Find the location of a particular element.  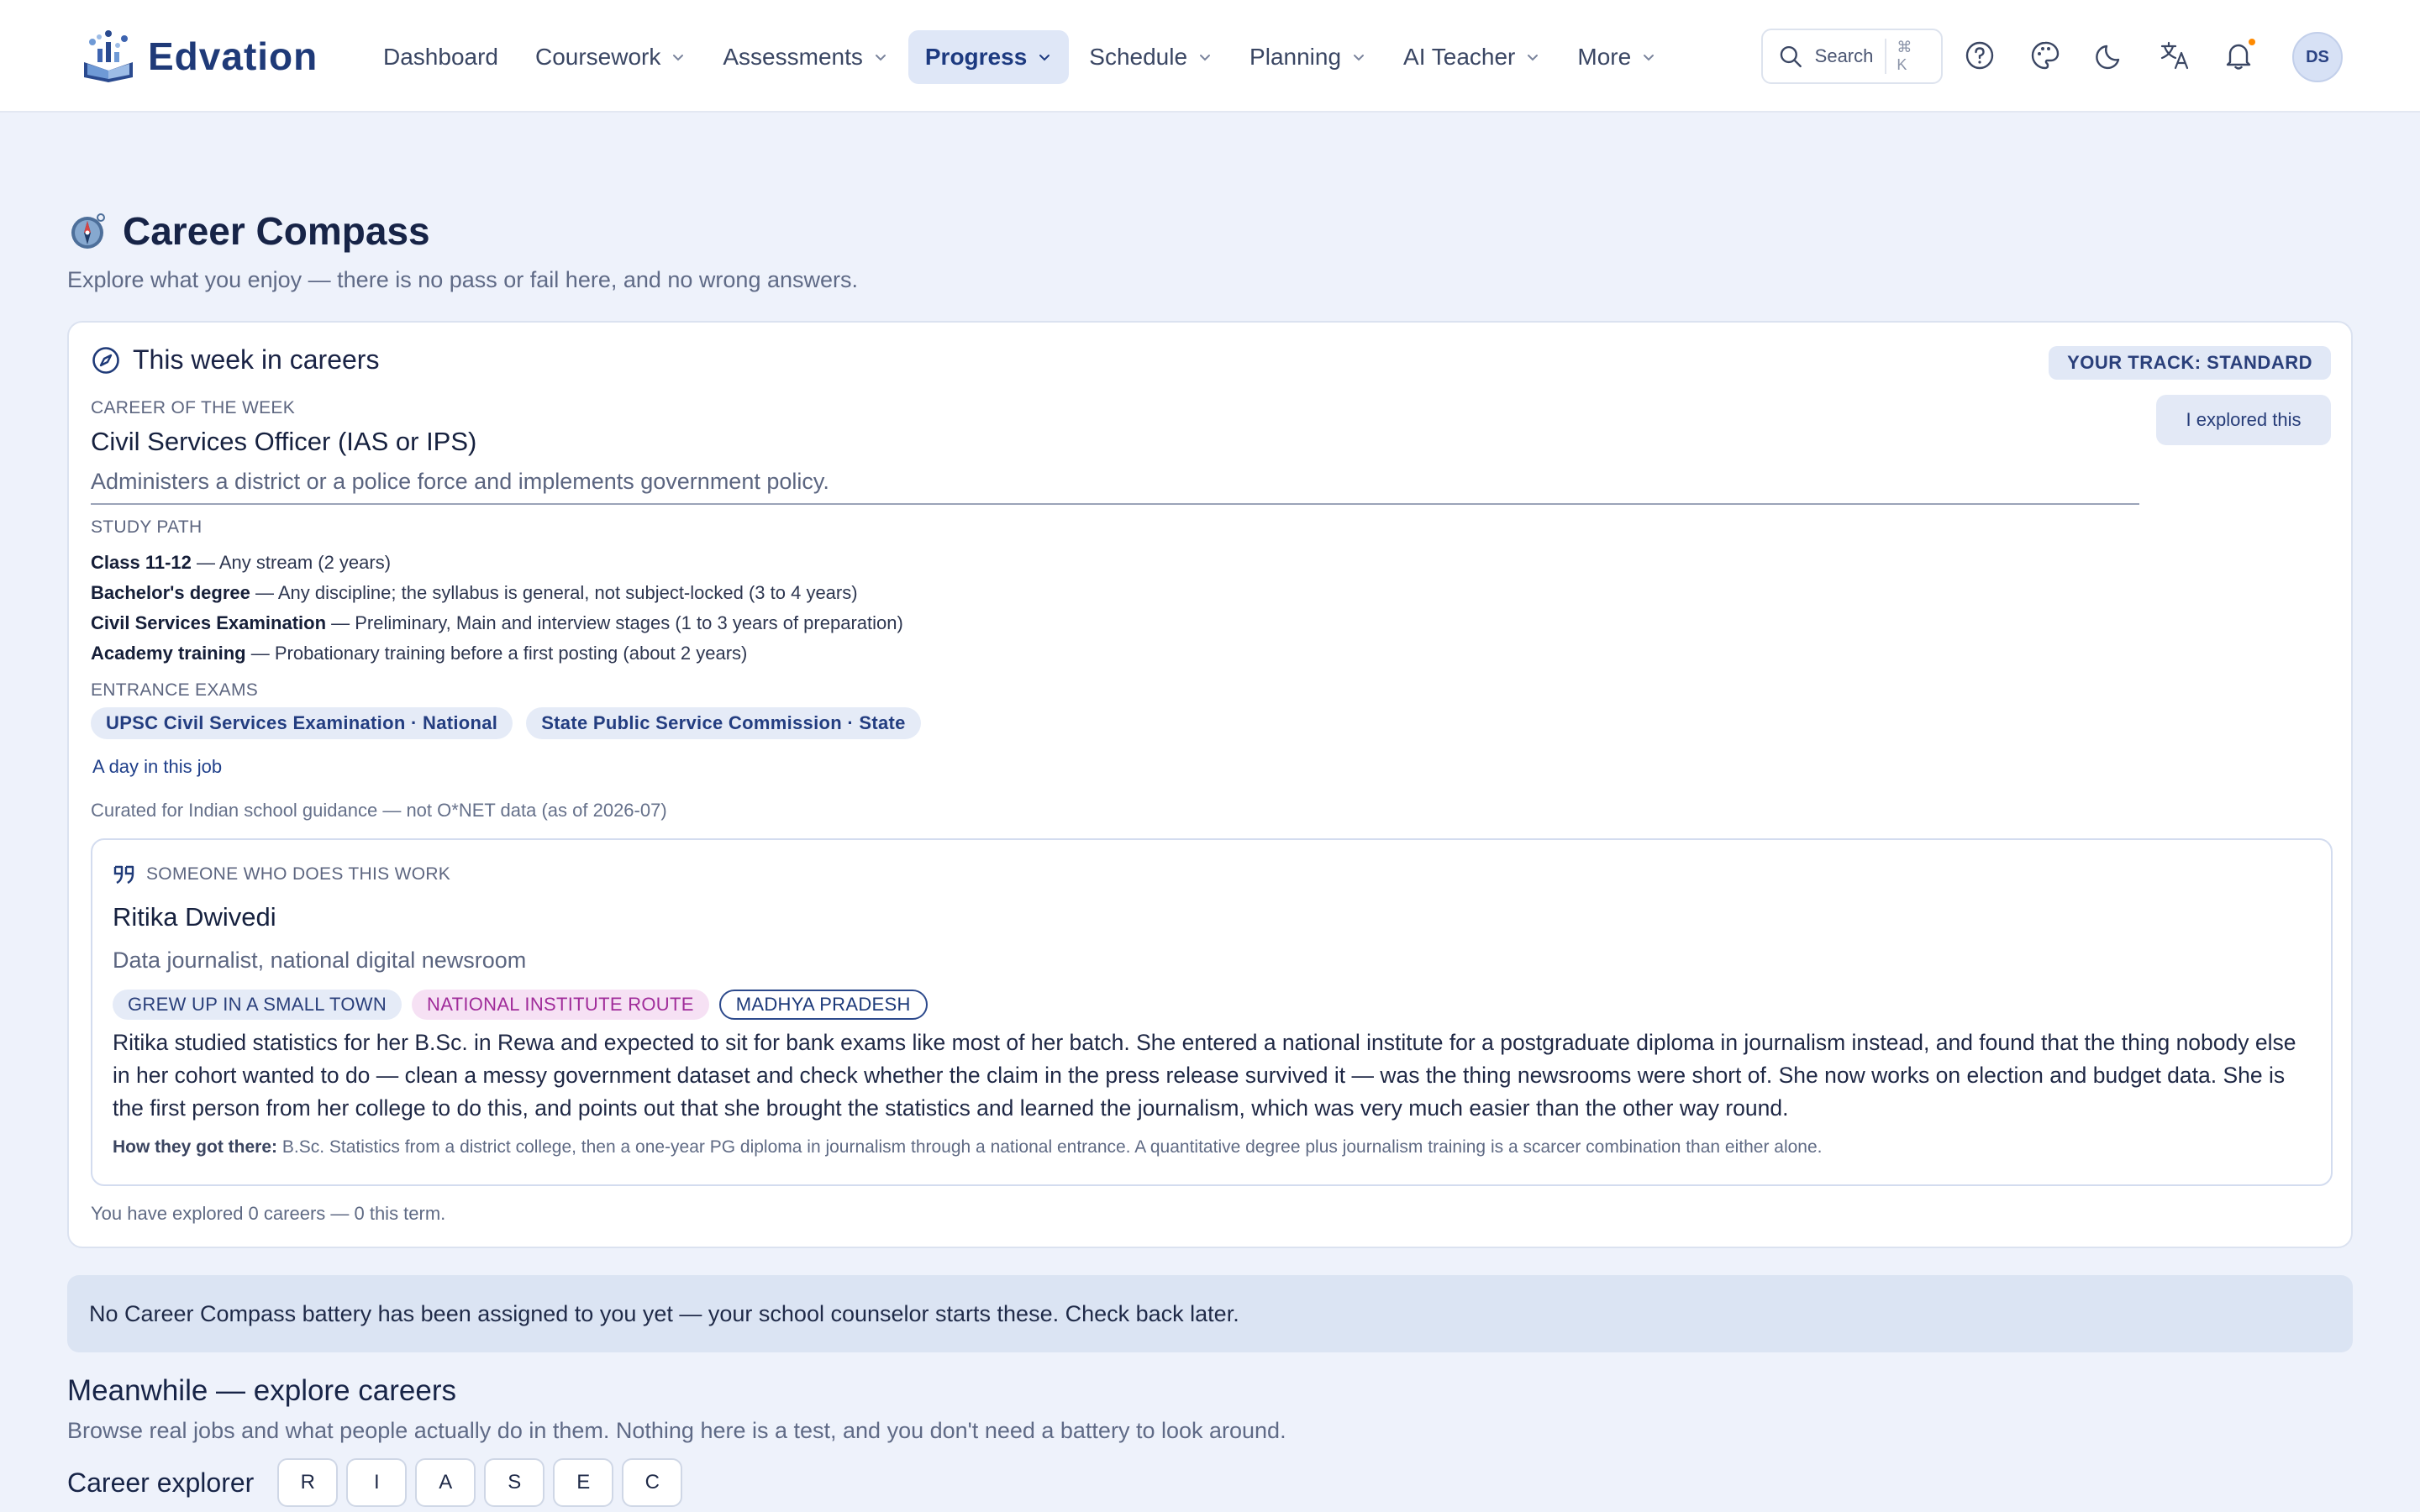

translate-icon is located at coordinates (2174, 55).